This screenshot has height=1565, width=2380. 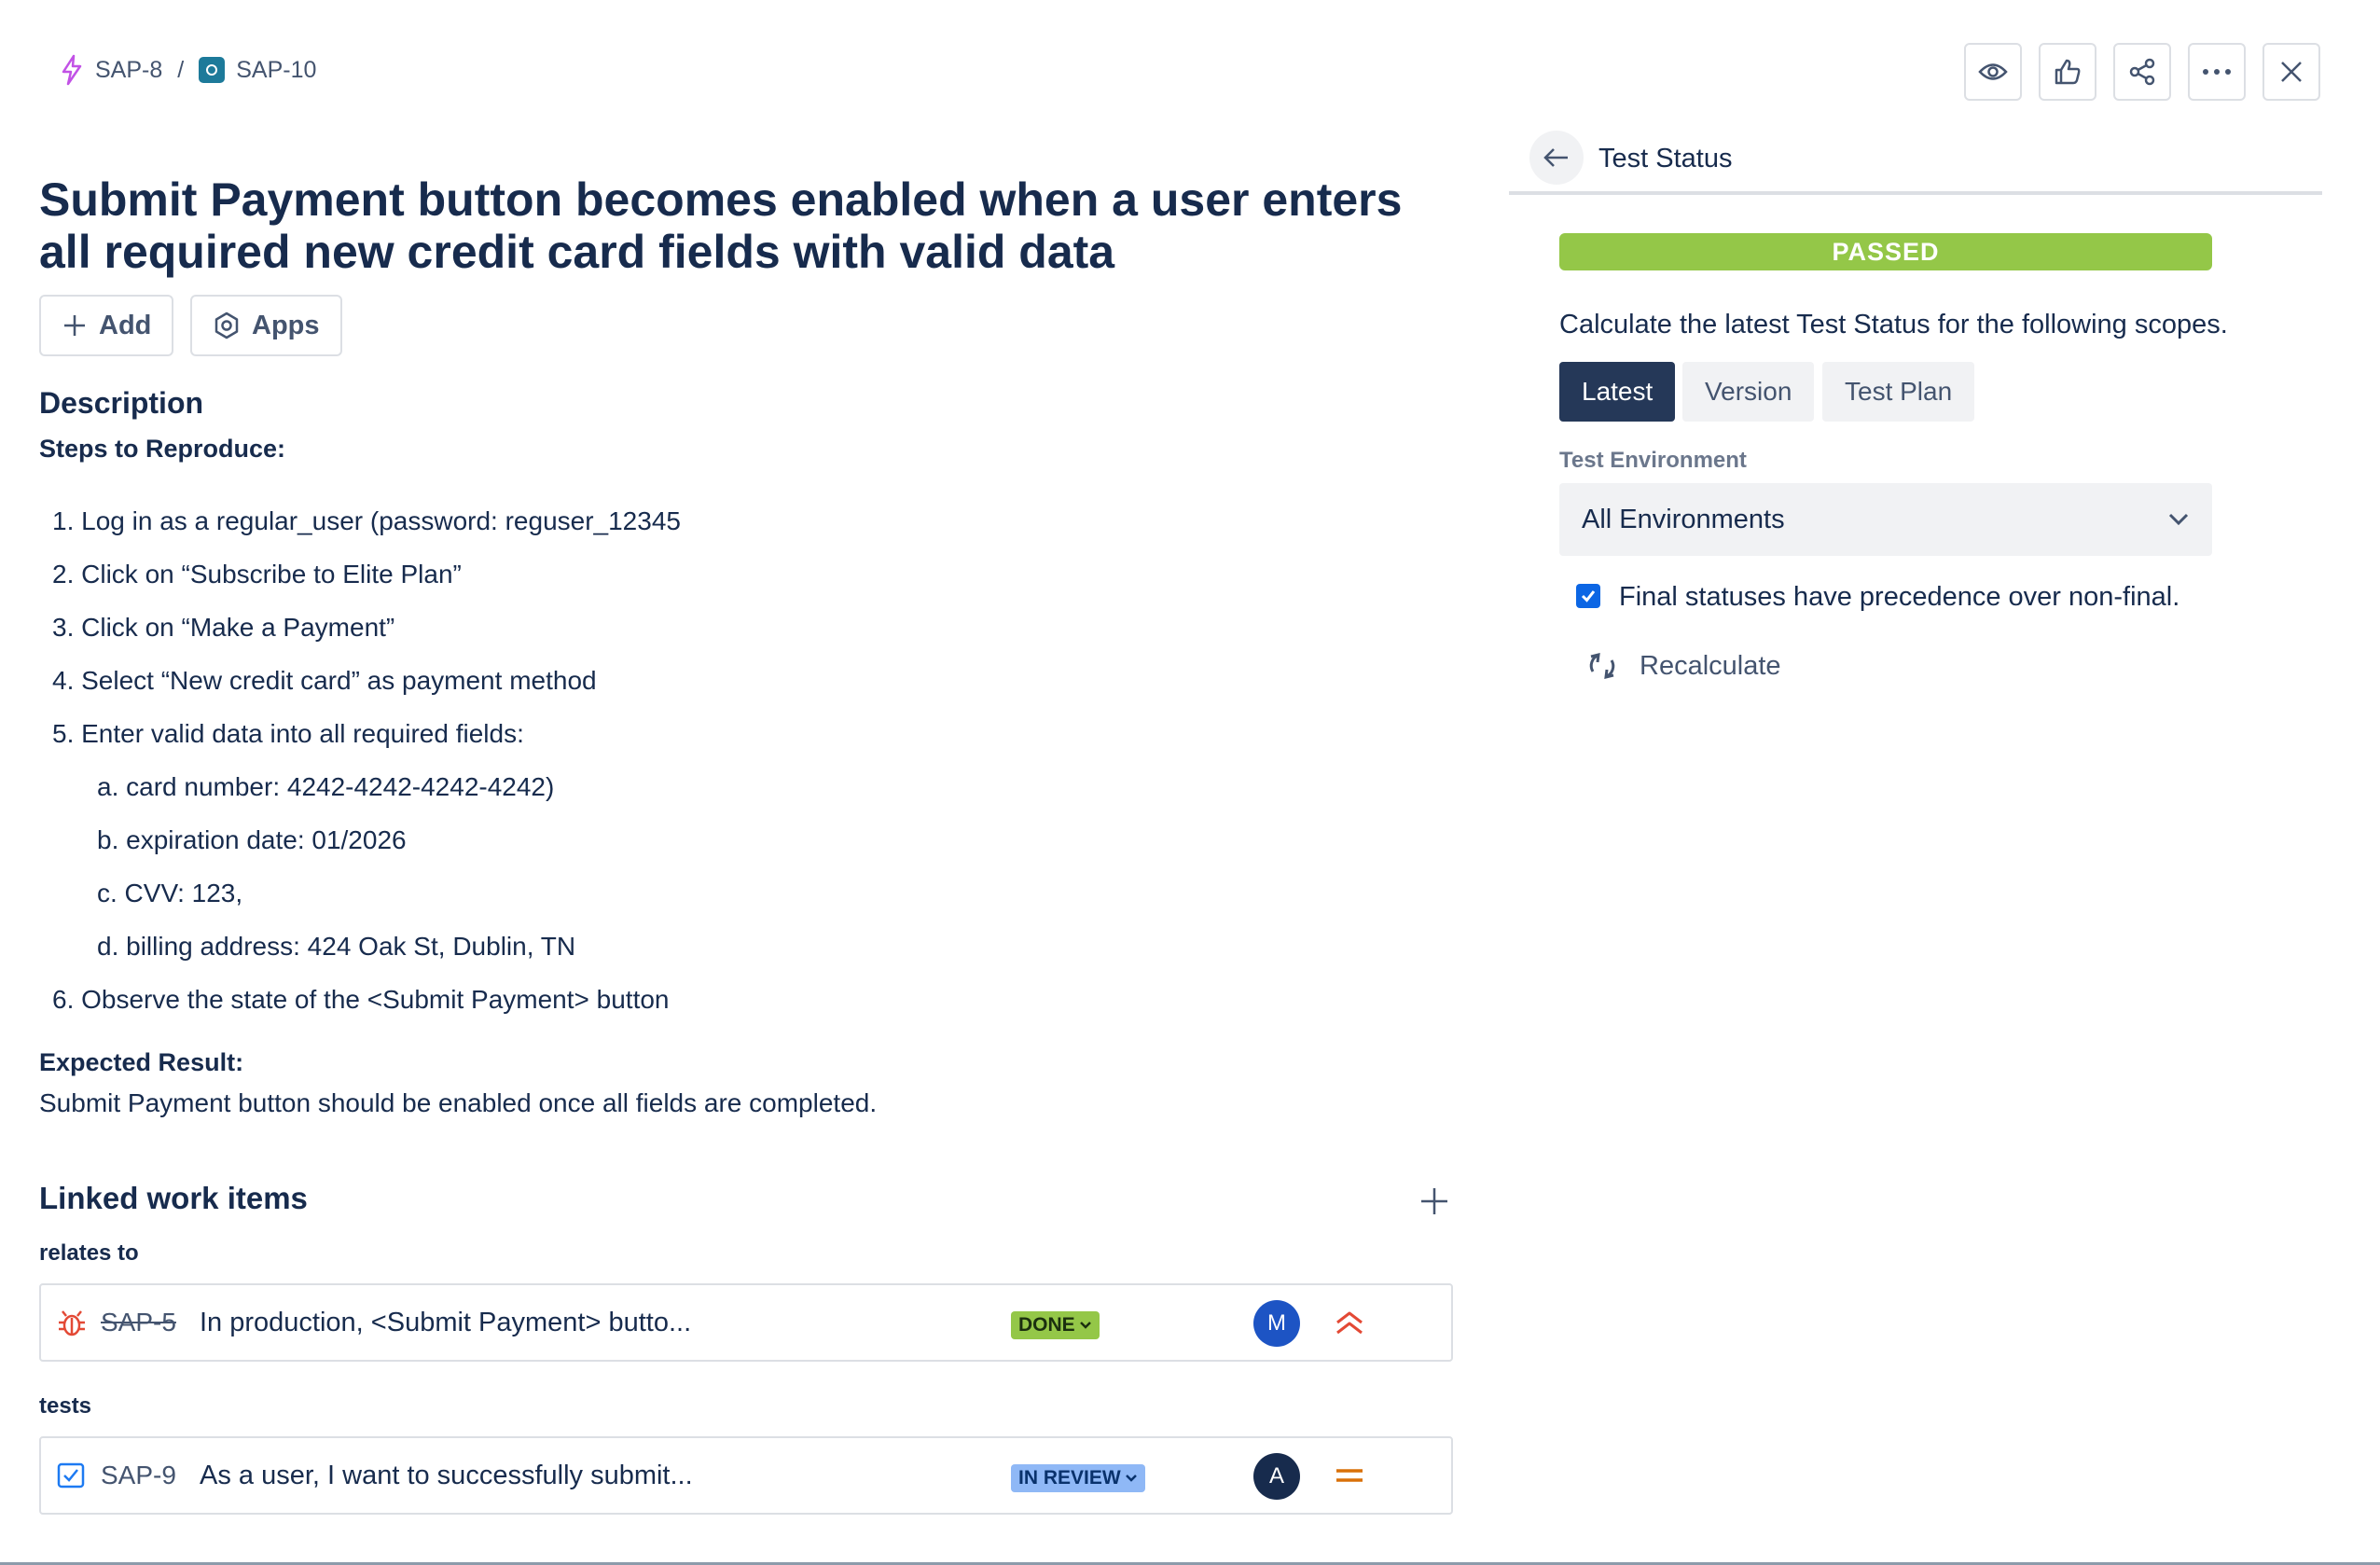 I want to click on add-button: Add, so click(x=106, y=325).